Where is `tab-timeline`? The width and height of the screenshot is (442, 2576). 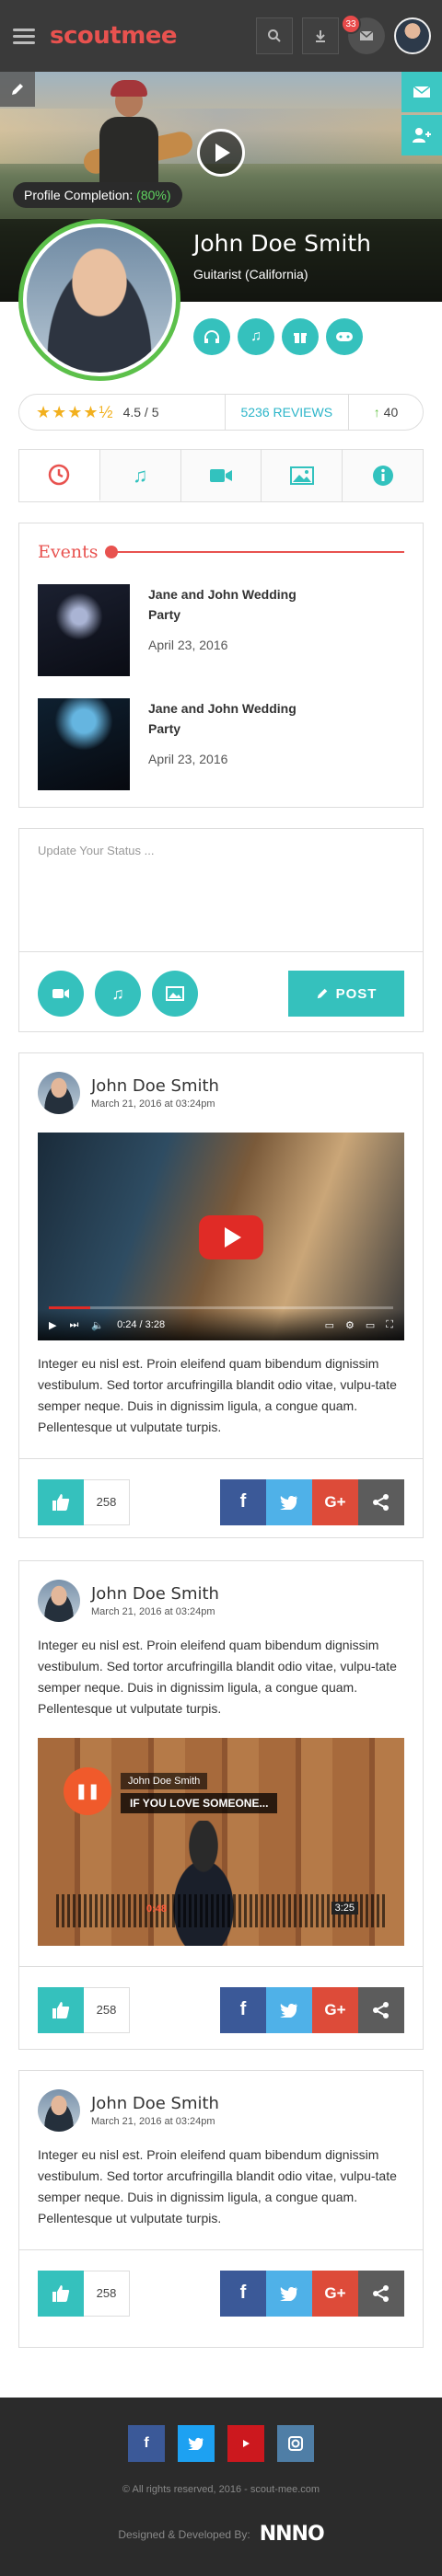 tab-timeline is located at coordinates (59, 475).